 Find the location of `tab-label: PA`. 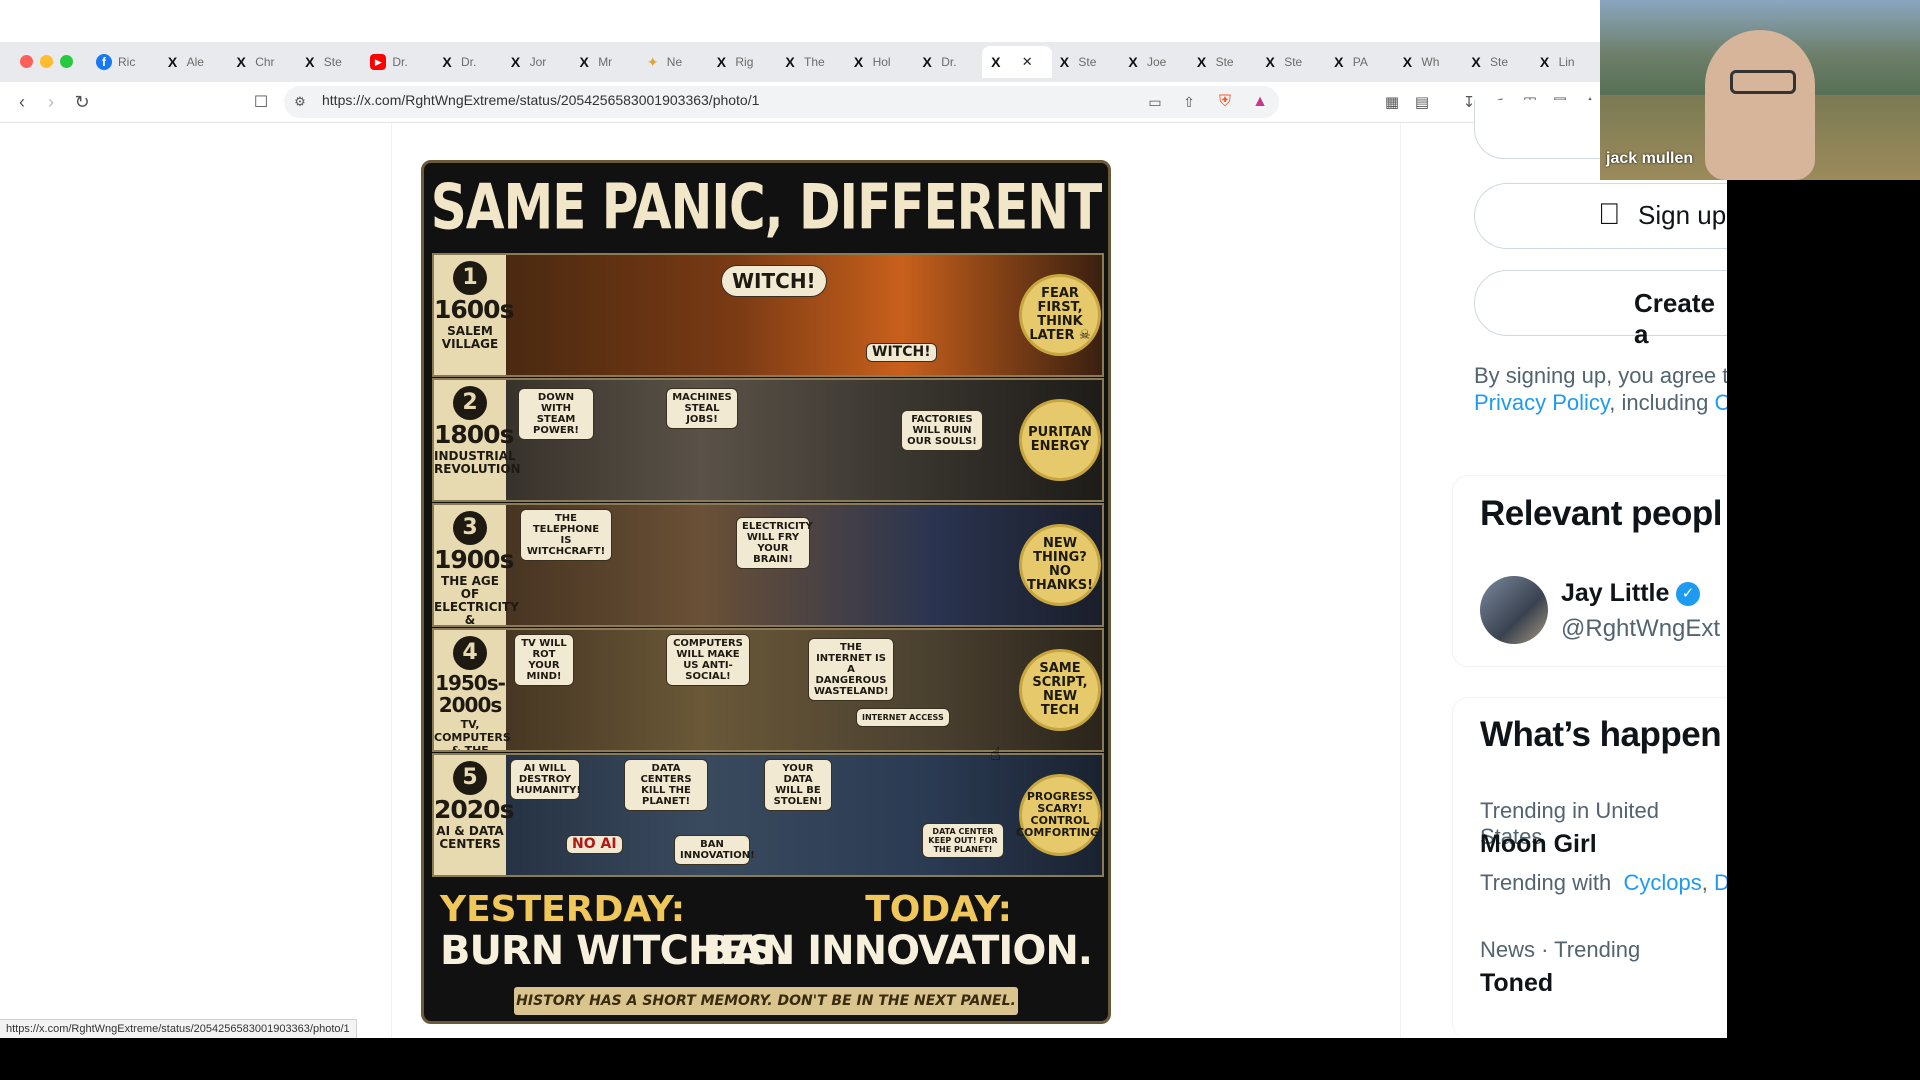

tab-label: PA is located at coordinates (1360, 62).